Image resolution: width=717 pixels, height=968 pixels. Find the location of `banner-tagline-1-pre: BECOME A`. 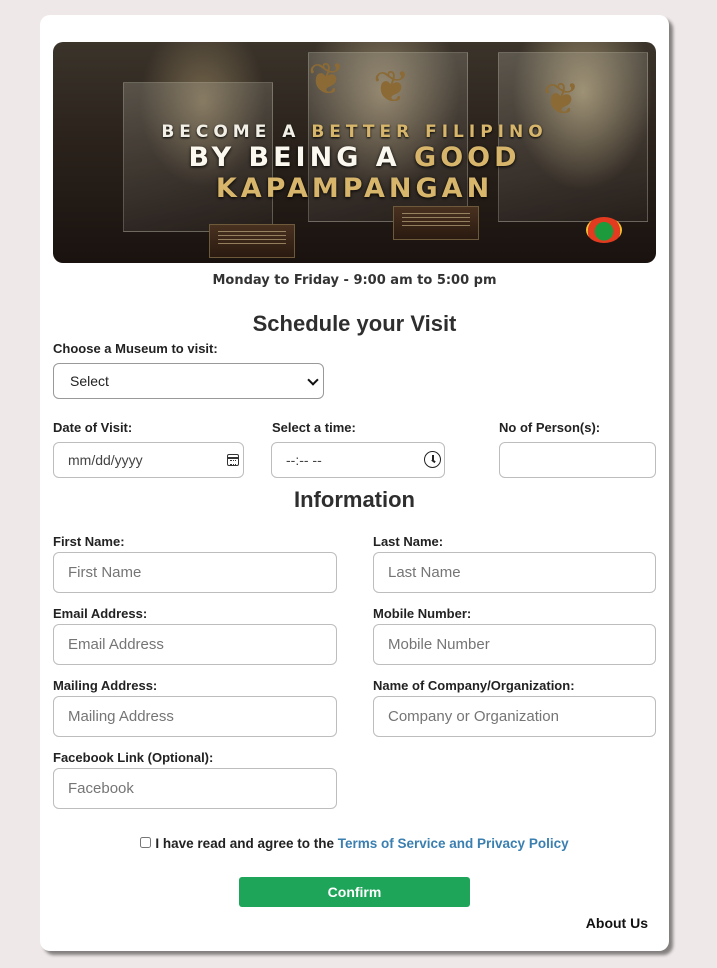

banner-tagline-1-pre: BECOME A is located at coordinates (236, 132).